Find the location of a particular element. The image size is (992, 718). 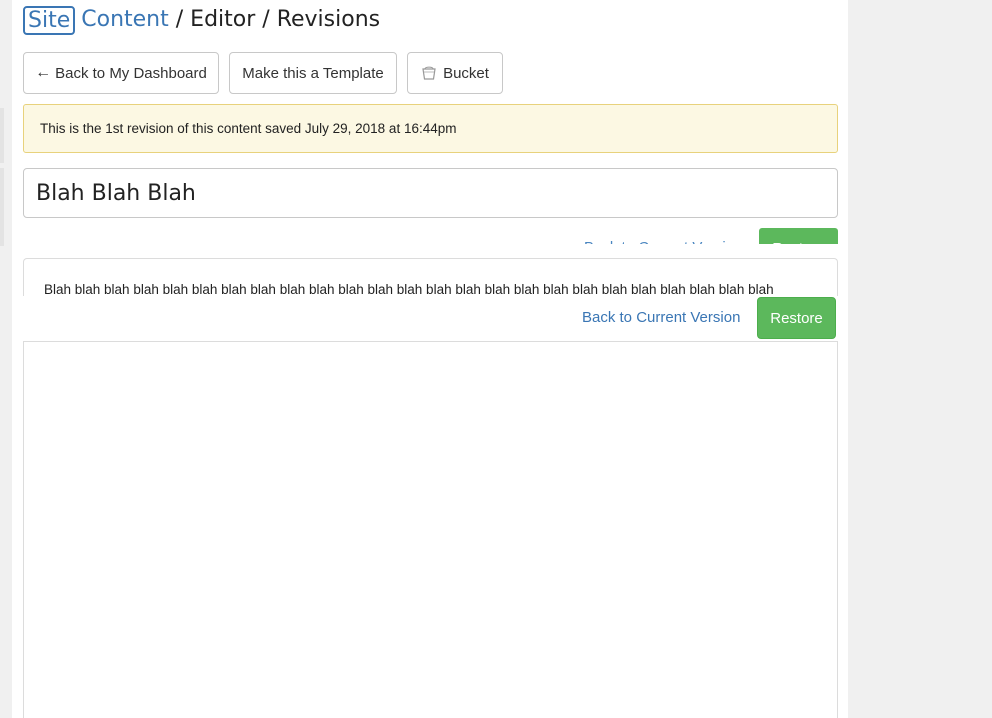

bucket-icon is located at coordinates (429, 73).